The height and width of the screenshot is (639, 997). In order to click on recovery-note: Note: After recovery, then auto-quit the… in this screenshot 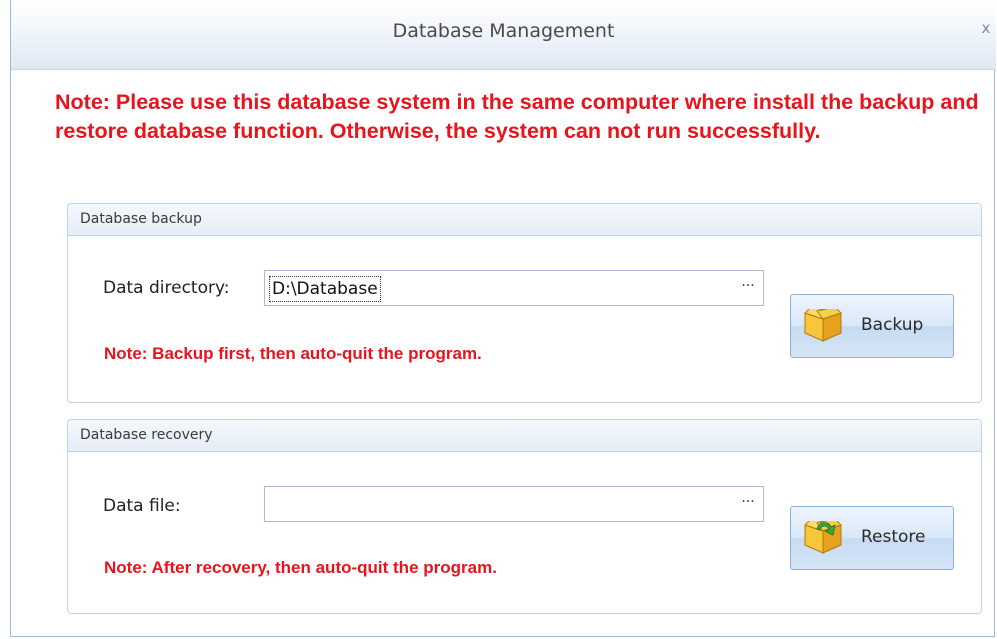, I will do `click(300, 567)`.